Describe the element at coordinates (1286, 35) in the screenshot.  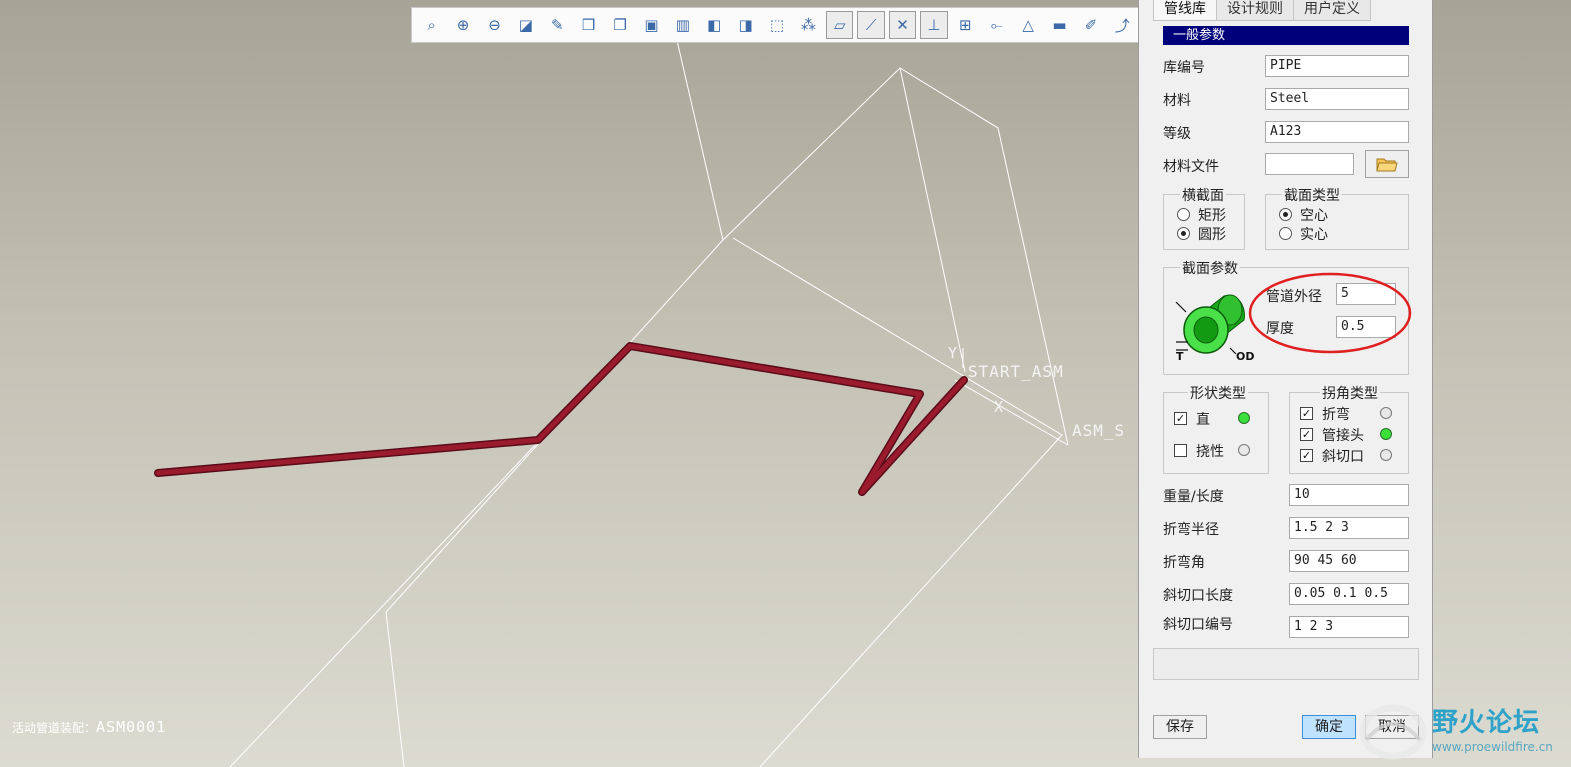
I see `general-params-header: 一般参数` at that location.